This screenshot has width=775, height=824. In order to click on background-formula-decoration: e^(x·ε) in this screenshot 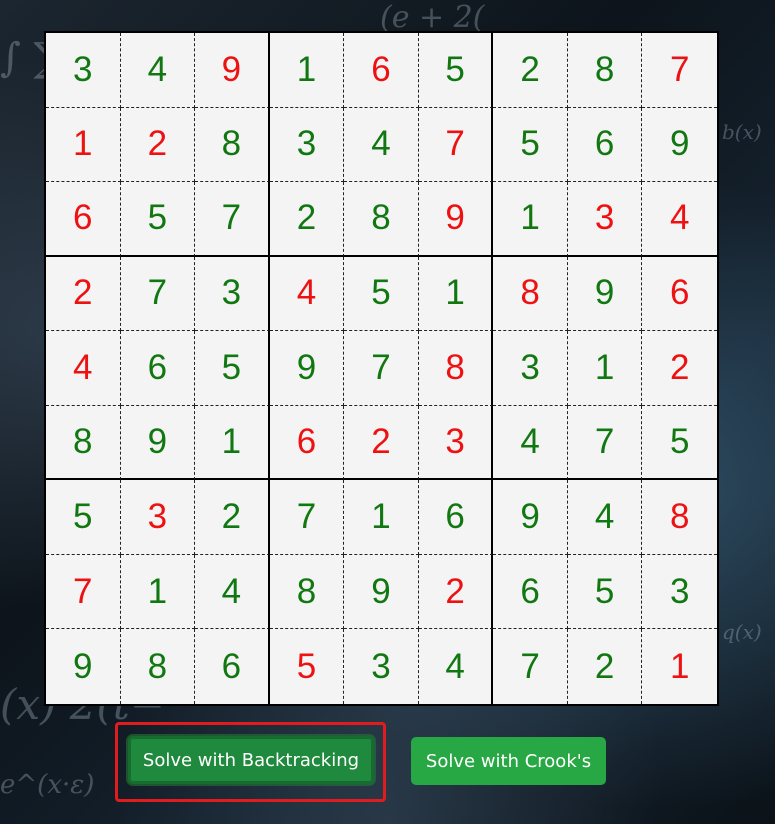, I will do `click(47, 785)`.